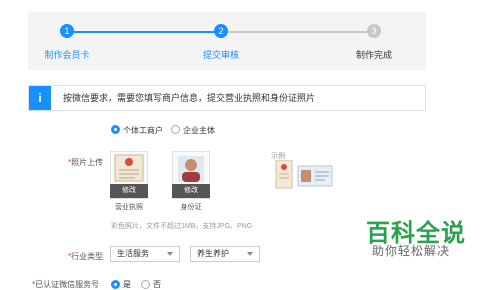  I want to click on industry-type-label: *行业类型, so click(85, 256).